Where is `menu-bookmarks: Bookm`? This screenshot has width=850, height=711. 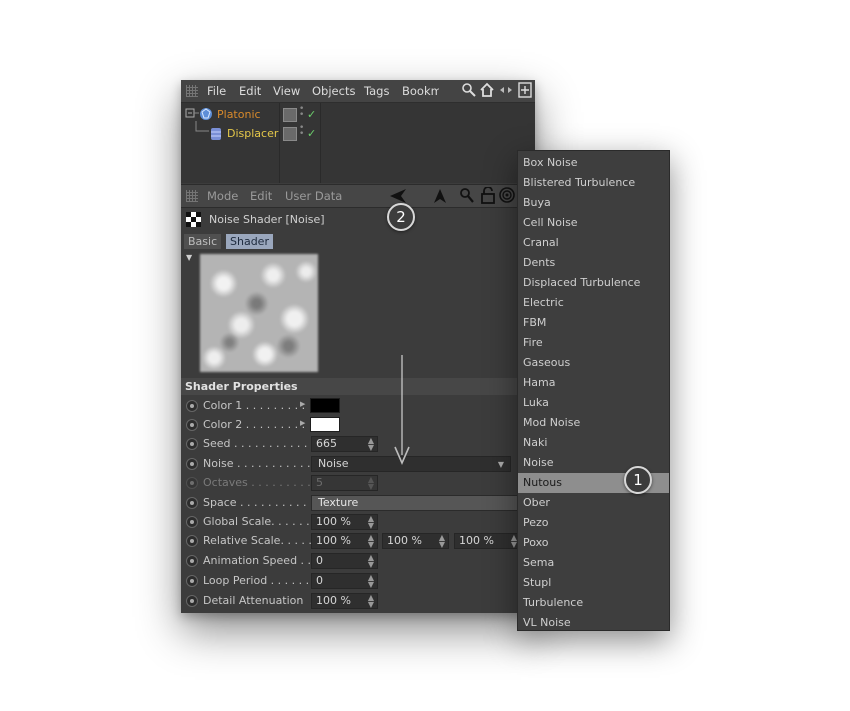
menu-bookmarks: Bookm is located at coordinates (420, 91).